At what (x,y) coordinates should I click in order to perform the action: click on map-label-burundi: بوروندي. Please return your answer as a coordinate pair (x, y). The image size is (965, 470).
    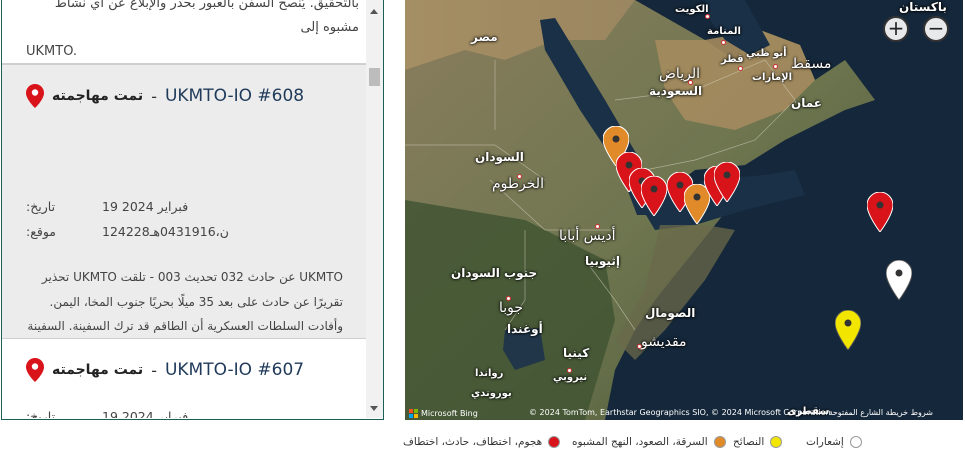
    Looking at the image, I should click on (491, 393).